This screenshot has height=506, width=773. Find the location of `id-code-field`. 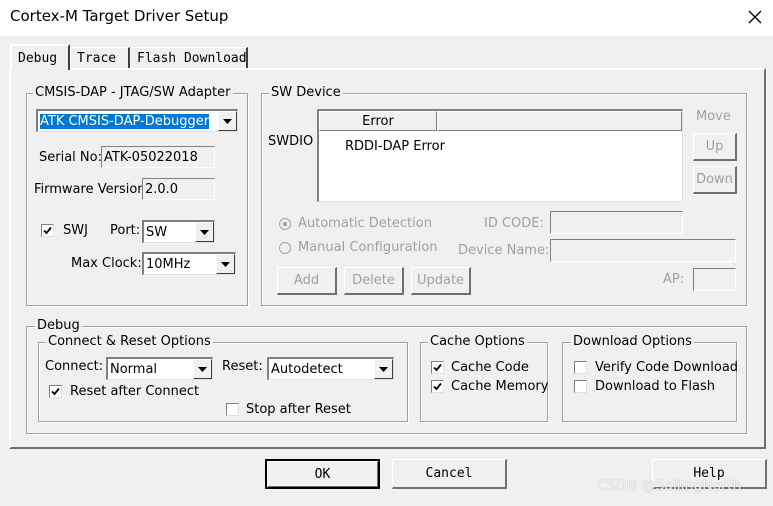

id-code-field is located at coordinates (616, 222).